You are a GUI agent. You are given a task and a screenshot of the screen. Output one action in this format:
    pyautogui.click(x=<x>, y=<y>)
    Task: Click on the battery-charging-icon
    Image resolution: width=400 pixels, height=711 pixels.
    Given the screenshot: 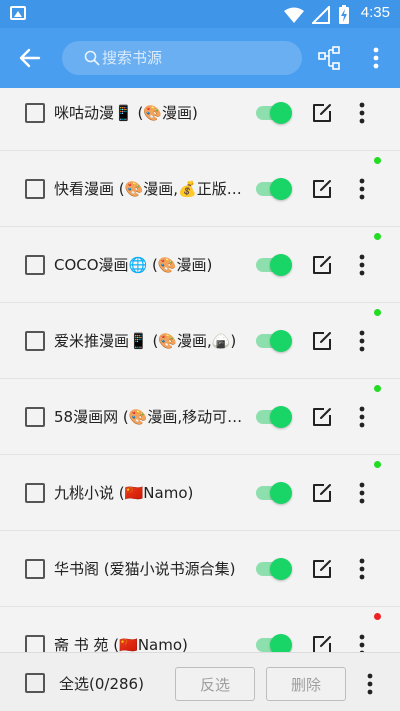 What is the action you would take?
    pyautogui.click(x=344, y=14)
    